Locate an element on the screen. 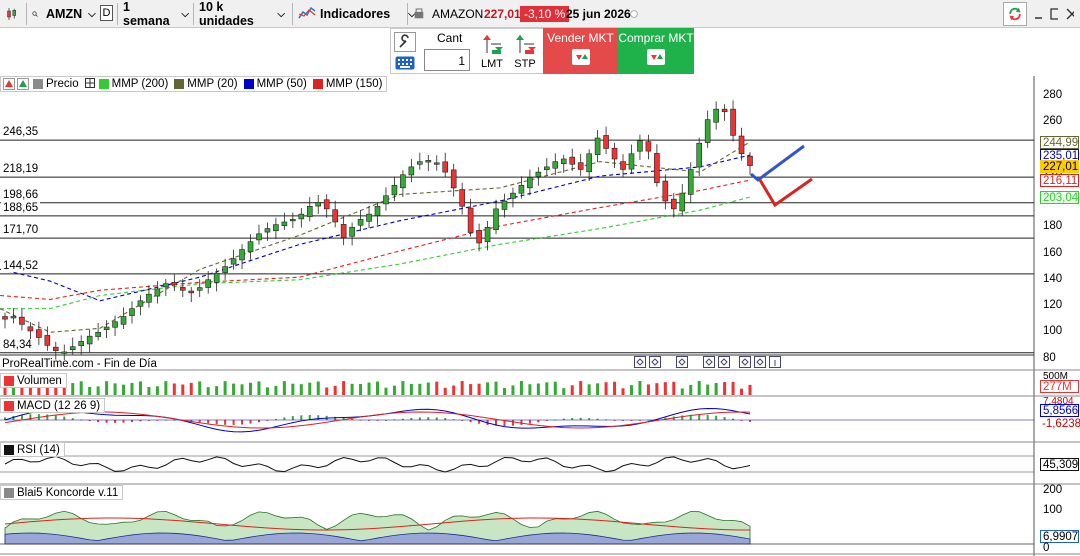  koncorde-tick-100: 100 is located at coordinates (1053, 510).